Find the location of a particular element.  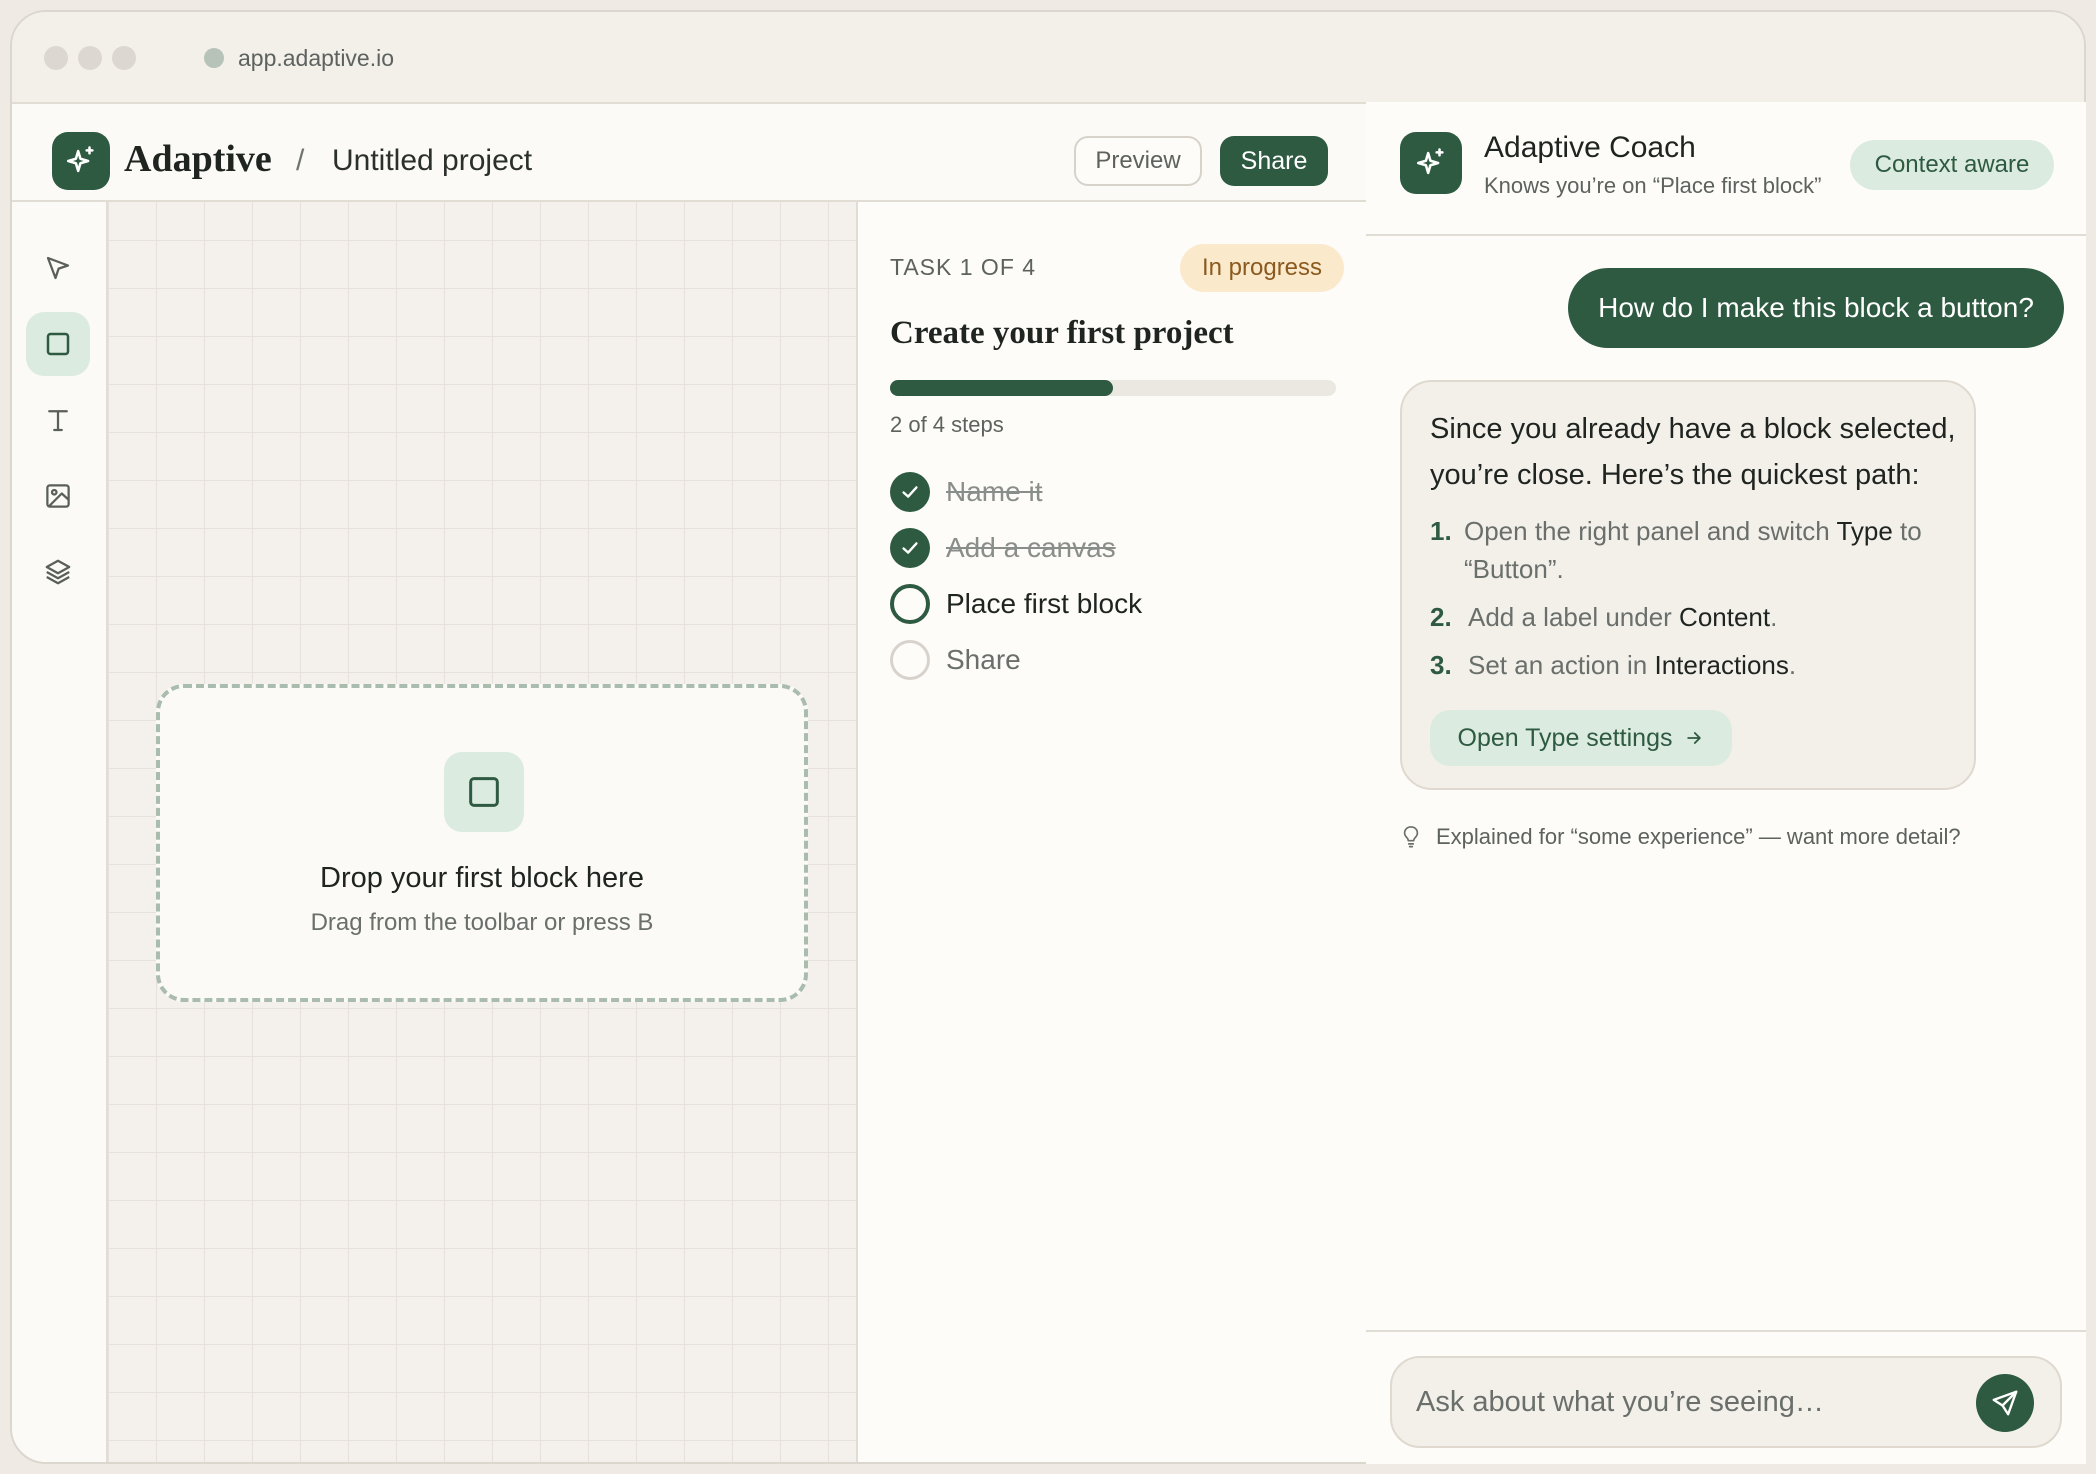

lightbulb-icon is located at coordinates (1411, 837).